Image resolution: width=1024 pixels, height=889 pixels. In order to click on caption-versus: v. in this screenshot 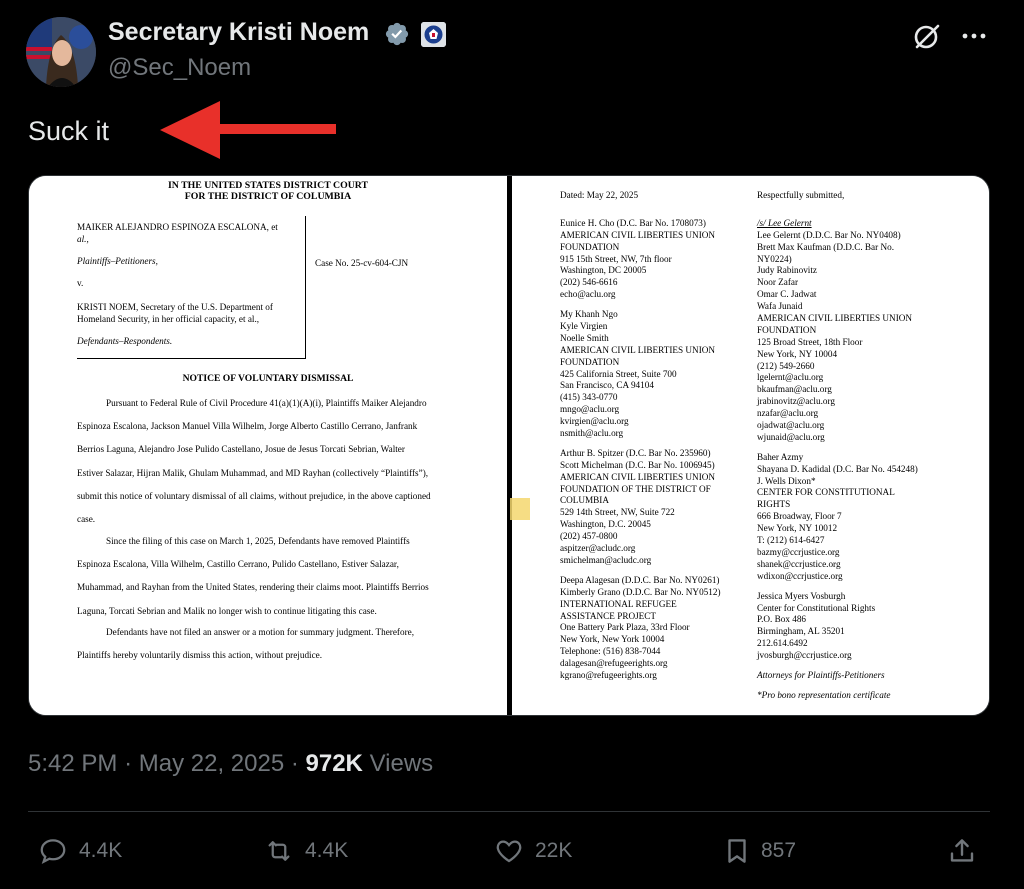, I will do `click(80, 283)`.